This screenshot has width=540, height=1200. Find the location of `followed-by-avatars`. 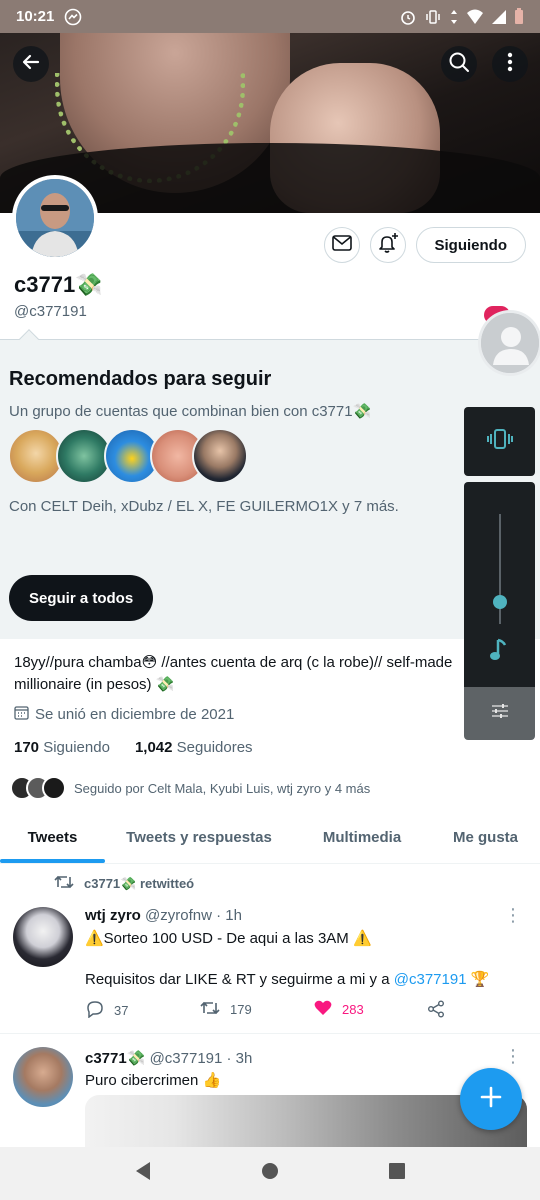

followed-by-avatars is located at coordinates (38, 788).